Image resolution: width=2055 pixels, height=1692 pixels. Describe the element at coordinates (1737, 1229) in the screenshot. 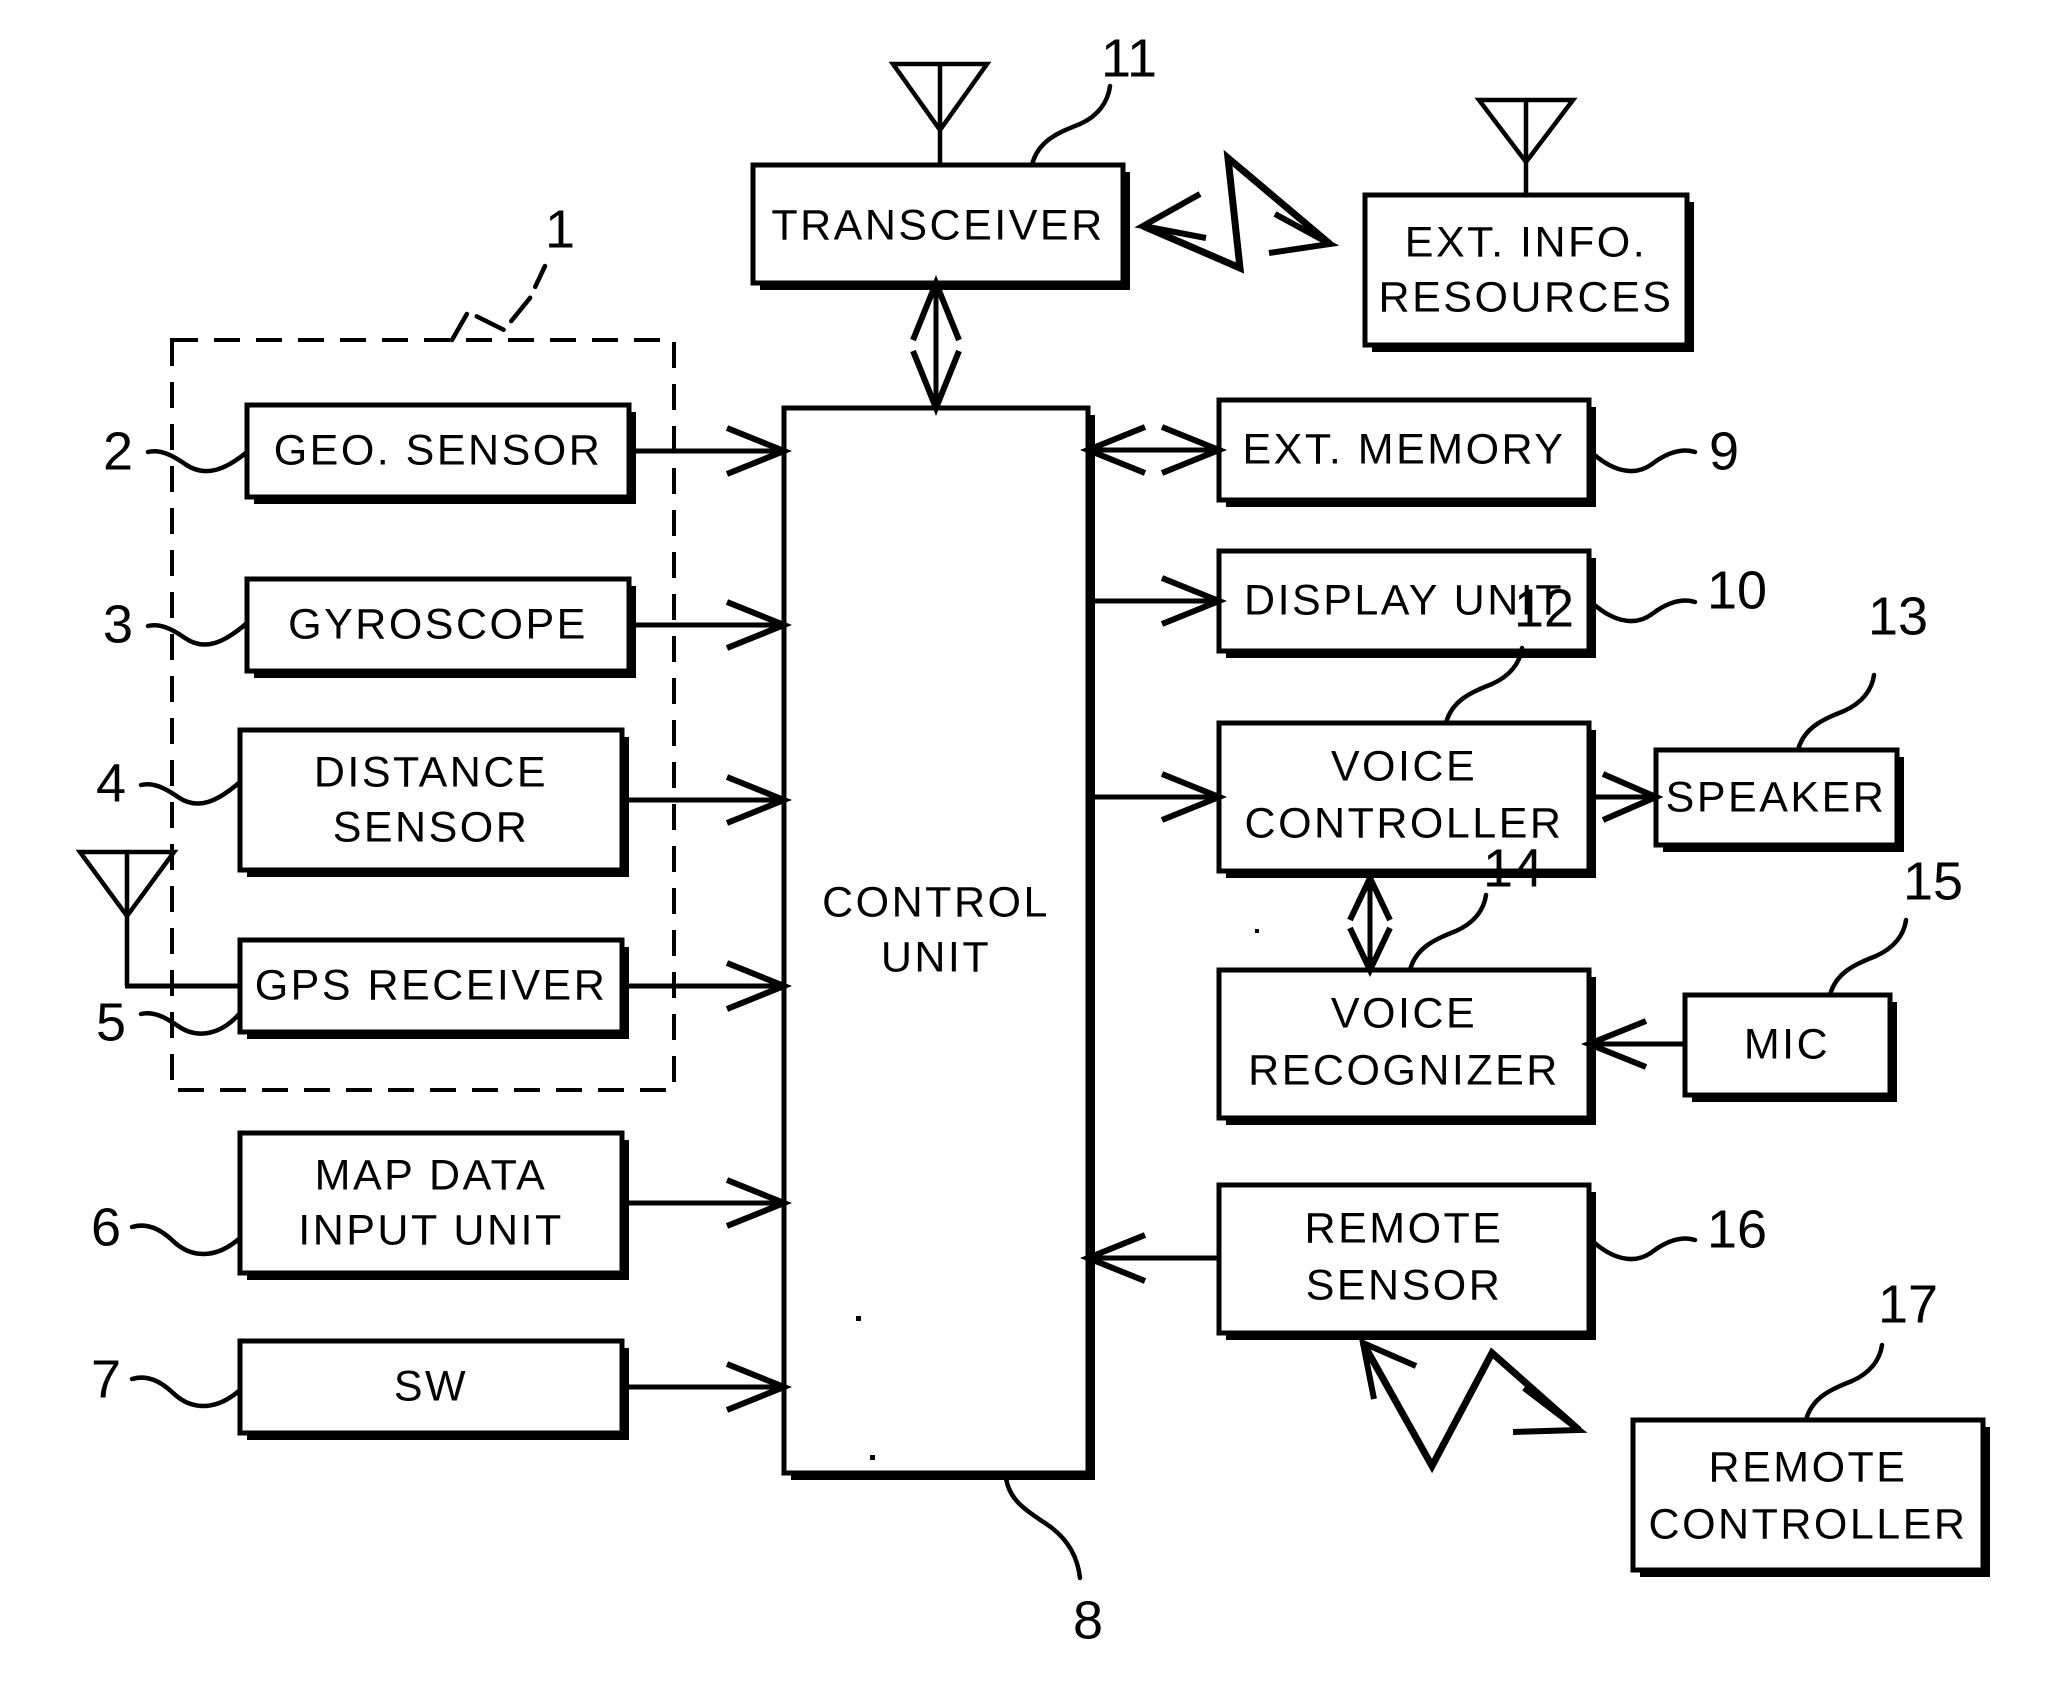

I see `ref-number-16: 16` at that location.